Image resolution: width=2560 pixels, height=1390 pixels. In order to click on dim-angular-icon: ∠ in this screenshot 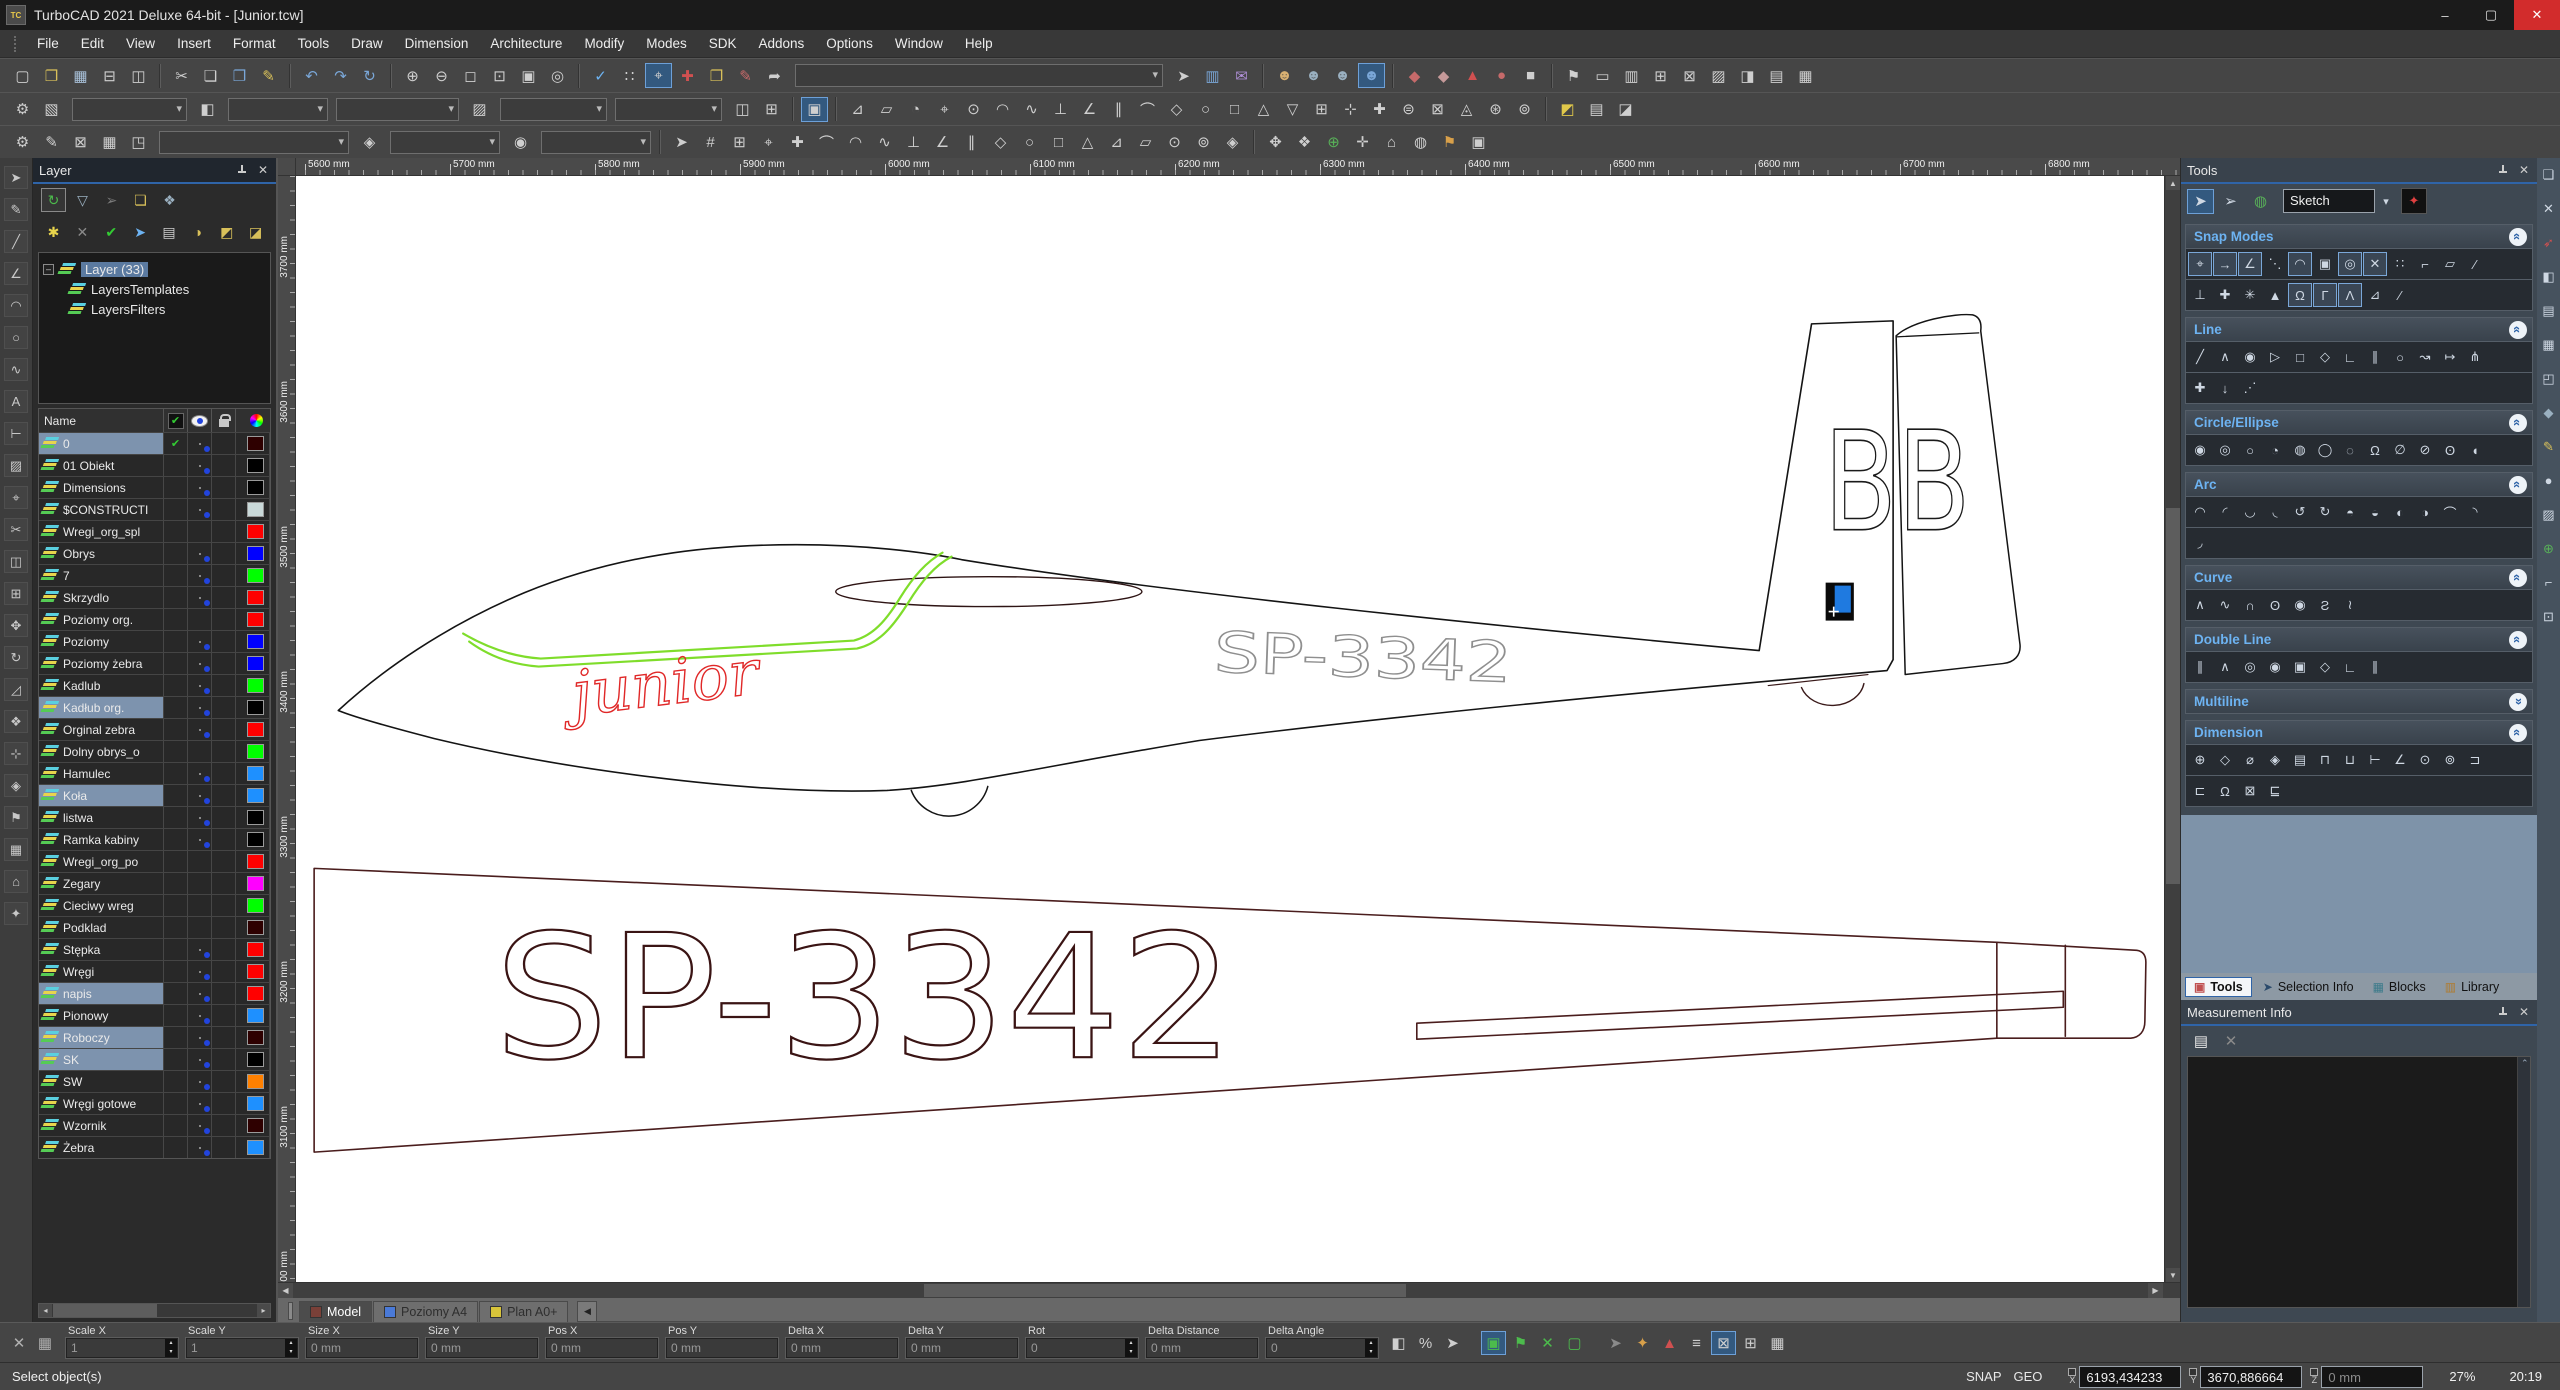, I will do `click(2400, 760)`.